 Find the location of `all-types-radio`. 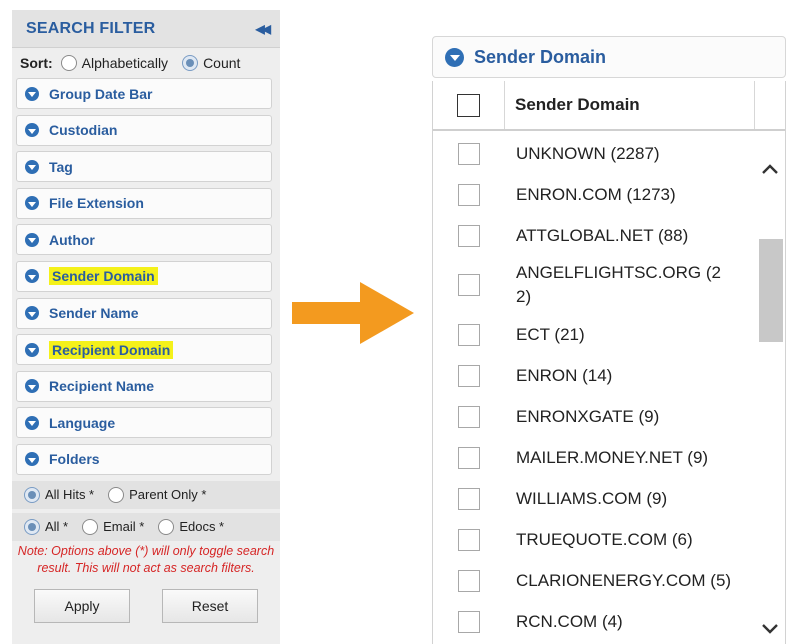

all-types-radio is located at coordinates (32, 526).